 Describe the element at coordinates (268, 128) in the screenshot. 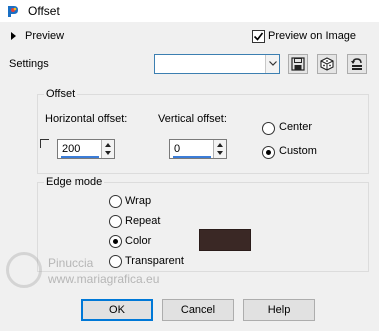

I see `center-radio` at that location.